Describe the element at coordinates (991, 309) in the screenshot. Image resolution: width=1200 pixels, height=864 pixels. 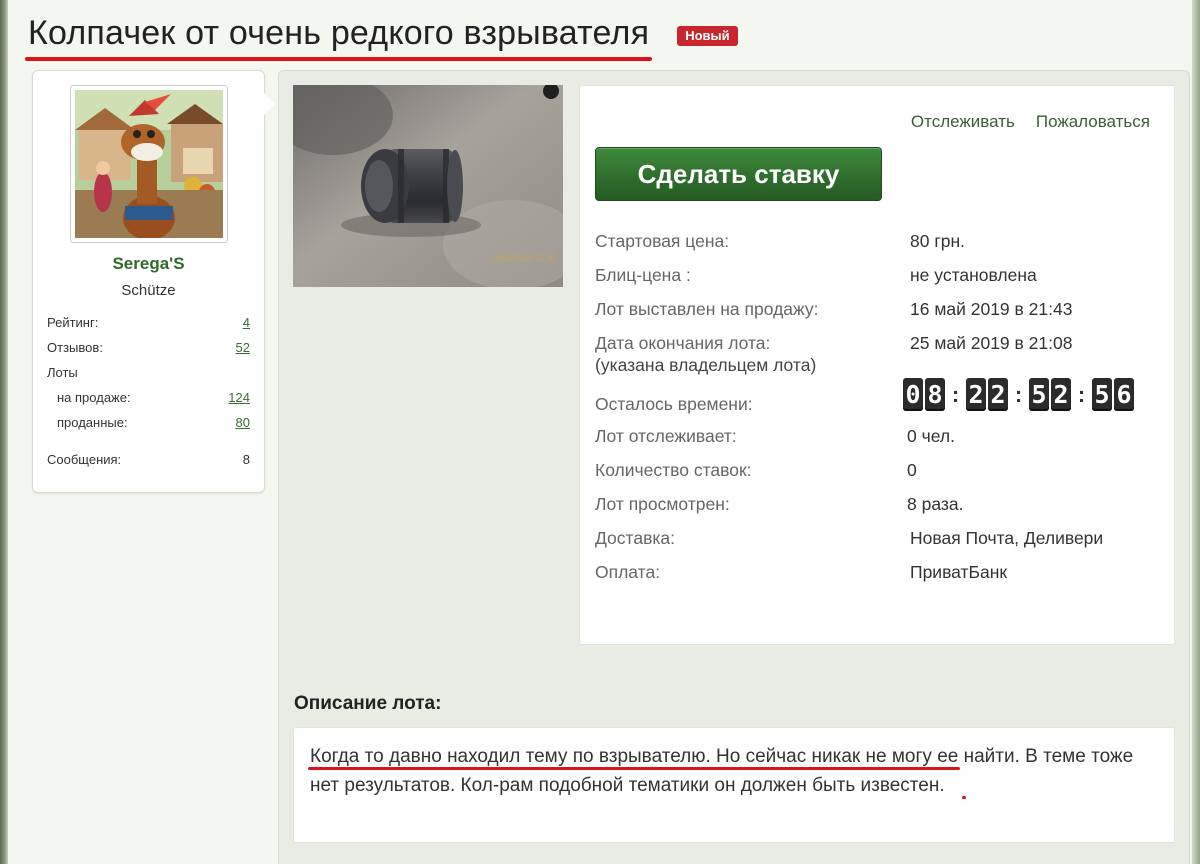
I see `detail-value: 16 май 2019 в 21:43` at that location.